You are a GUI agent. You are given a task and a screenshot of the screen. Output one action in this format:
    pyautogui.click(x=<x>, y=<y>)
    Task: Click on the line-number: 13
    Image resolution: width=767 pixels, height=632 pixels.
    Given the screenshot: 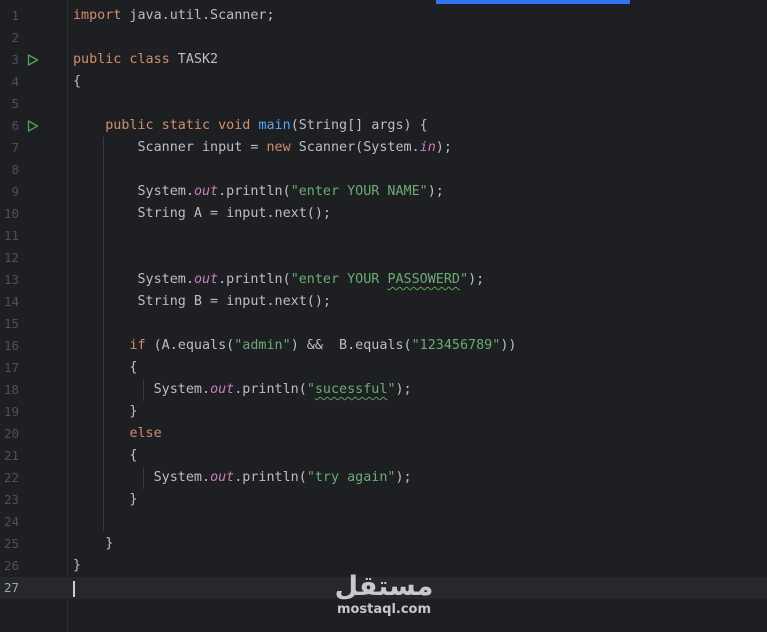 What is the action you would take?
    pyautogui.click(x=11, y=279)
    